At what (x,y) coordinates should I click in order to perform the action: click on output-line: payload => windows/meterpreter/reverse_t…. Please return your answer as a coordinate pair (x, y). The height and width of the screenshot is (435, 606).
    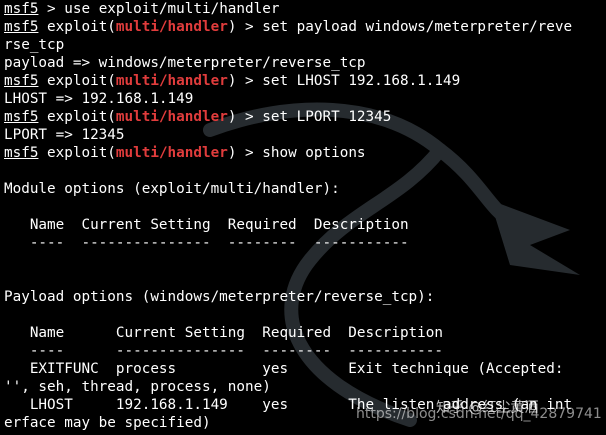
    Looking at the image, I should click on (185, 63).